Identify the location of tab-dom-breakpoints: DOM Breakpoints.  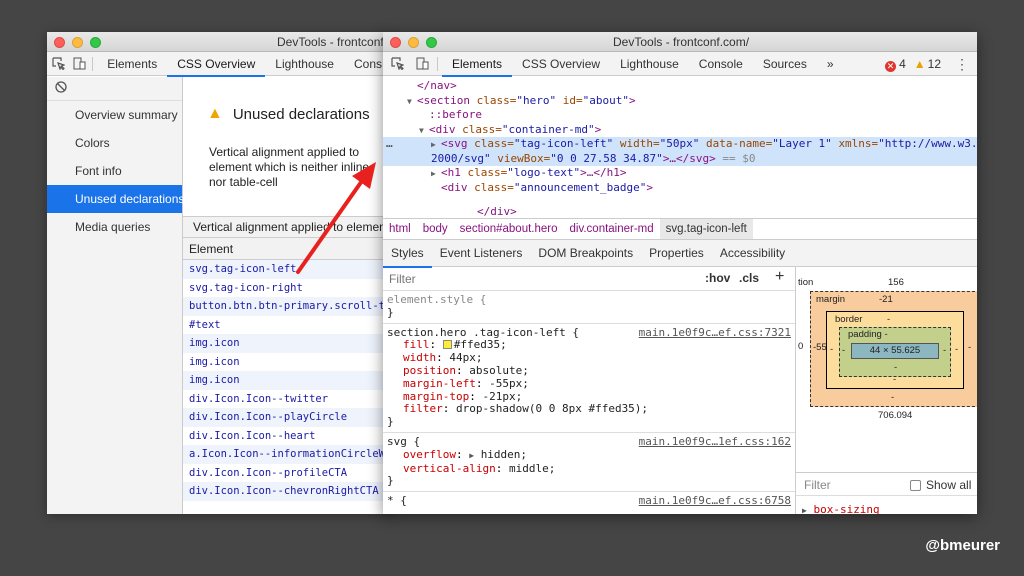
(585, 253).